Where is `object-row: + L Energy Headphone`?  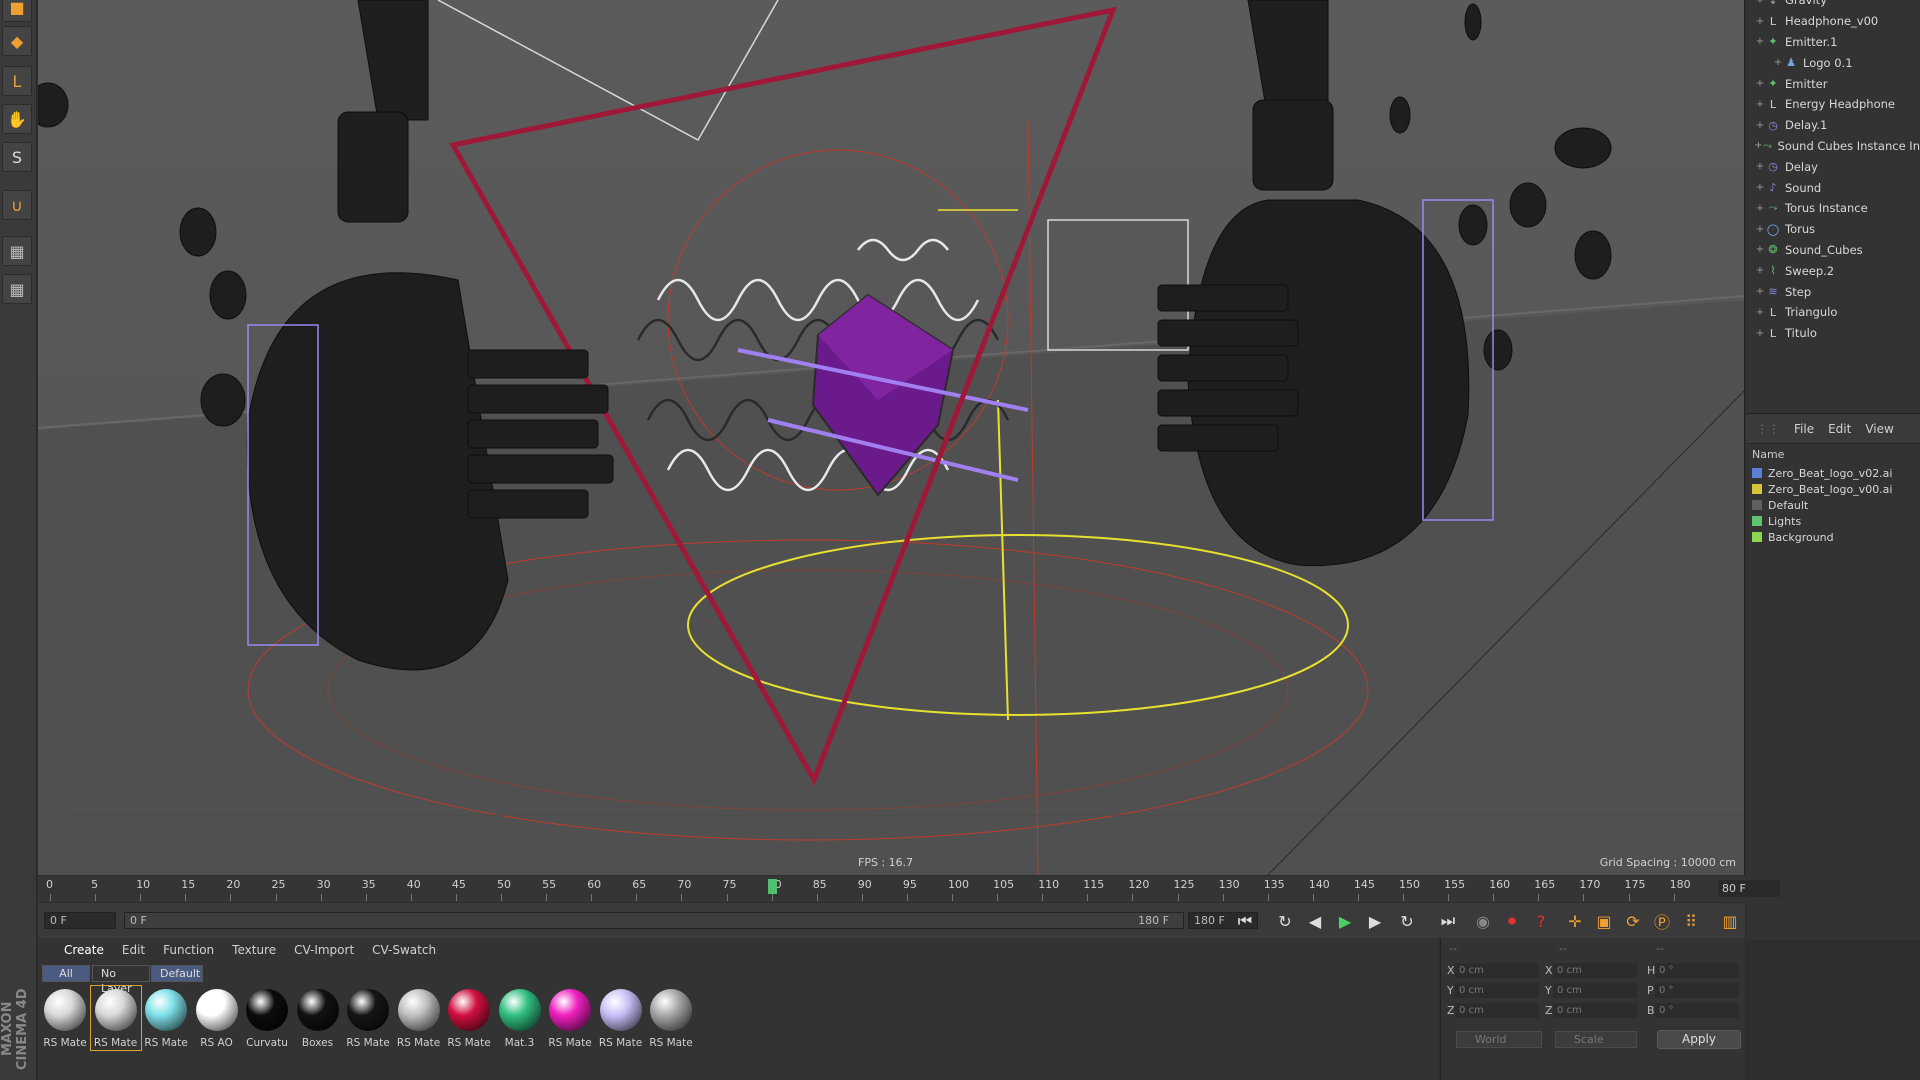 object-row: + L Energy Headphone is located at coordinates (1833, 104).